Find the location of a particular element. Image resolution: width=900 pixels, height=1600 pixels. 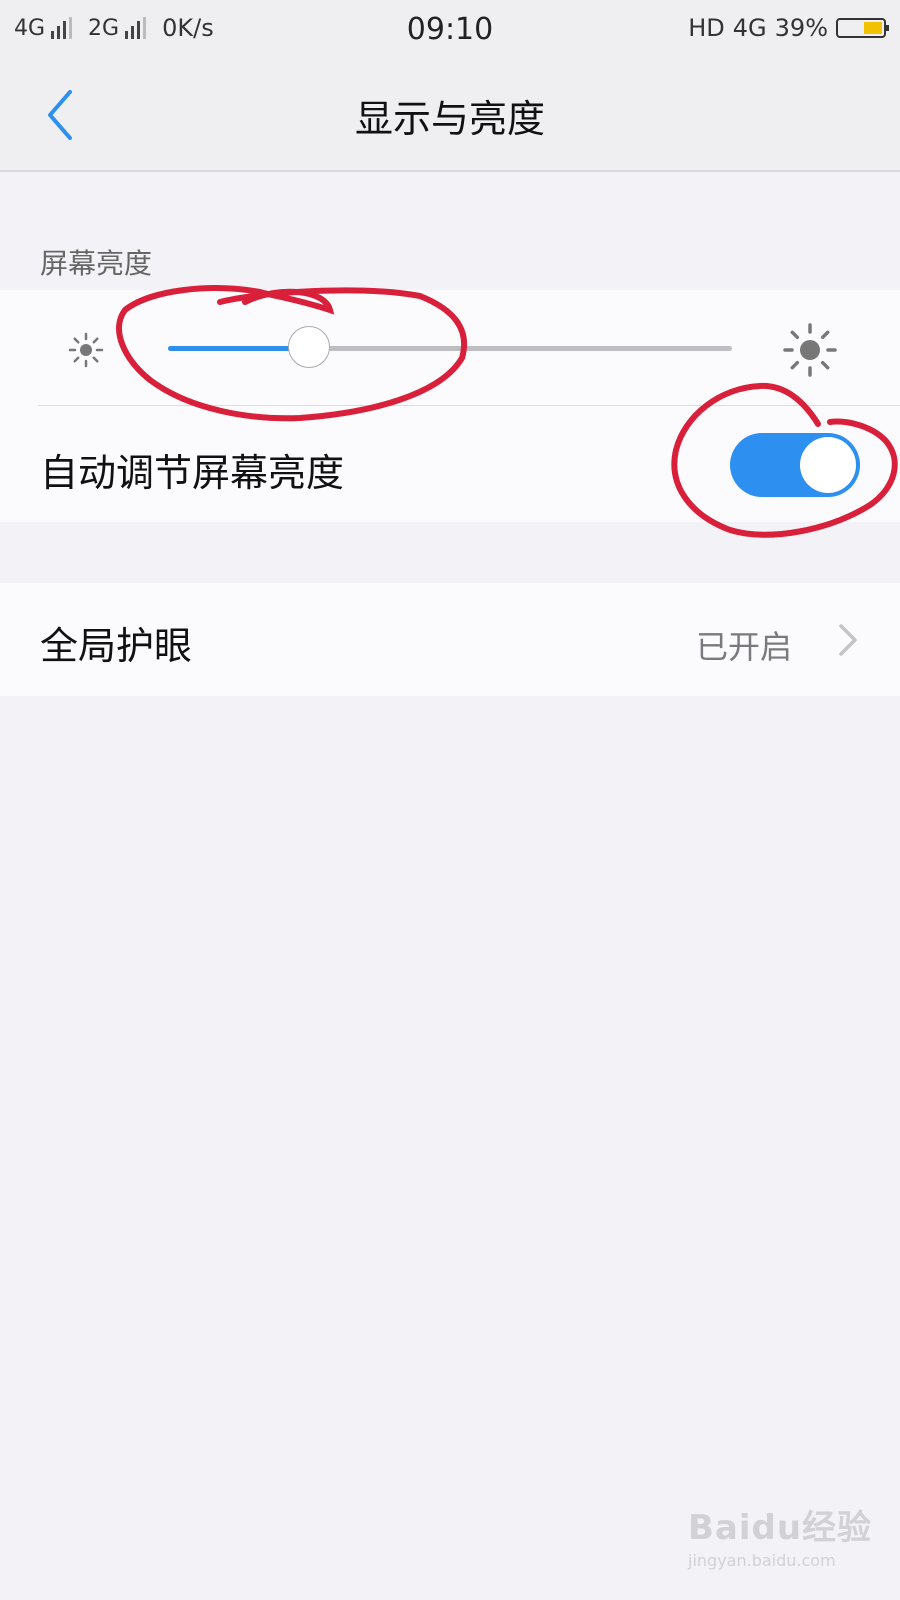

watermark: Baidu经验 jingyan.baidu.com is located at coordinates (783, 1545).